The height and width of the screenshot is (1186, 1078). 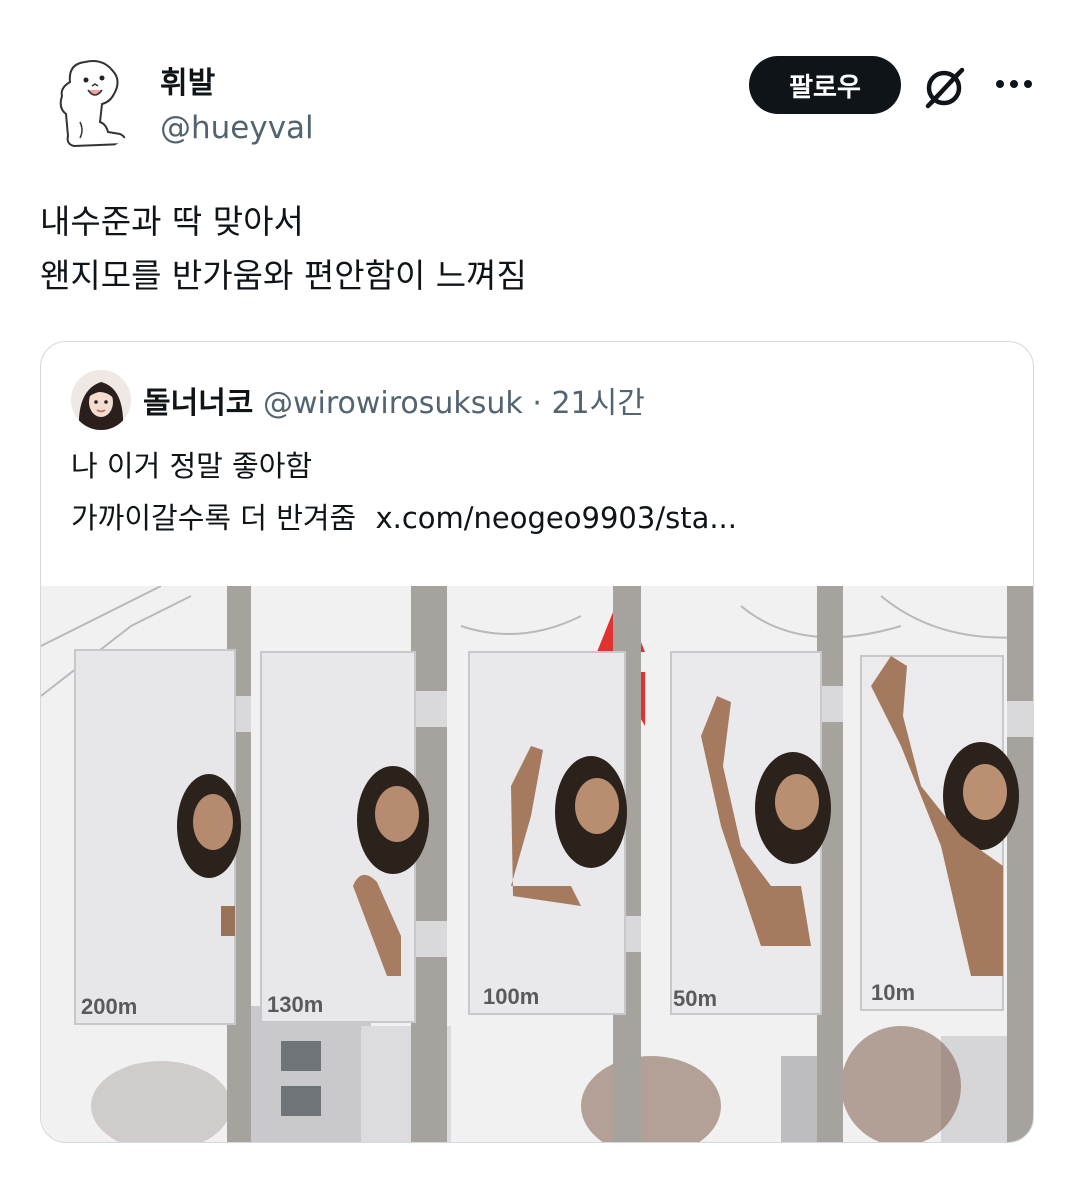 I want to click on distance-label-100m: 100m, so click(x=511, y=996).